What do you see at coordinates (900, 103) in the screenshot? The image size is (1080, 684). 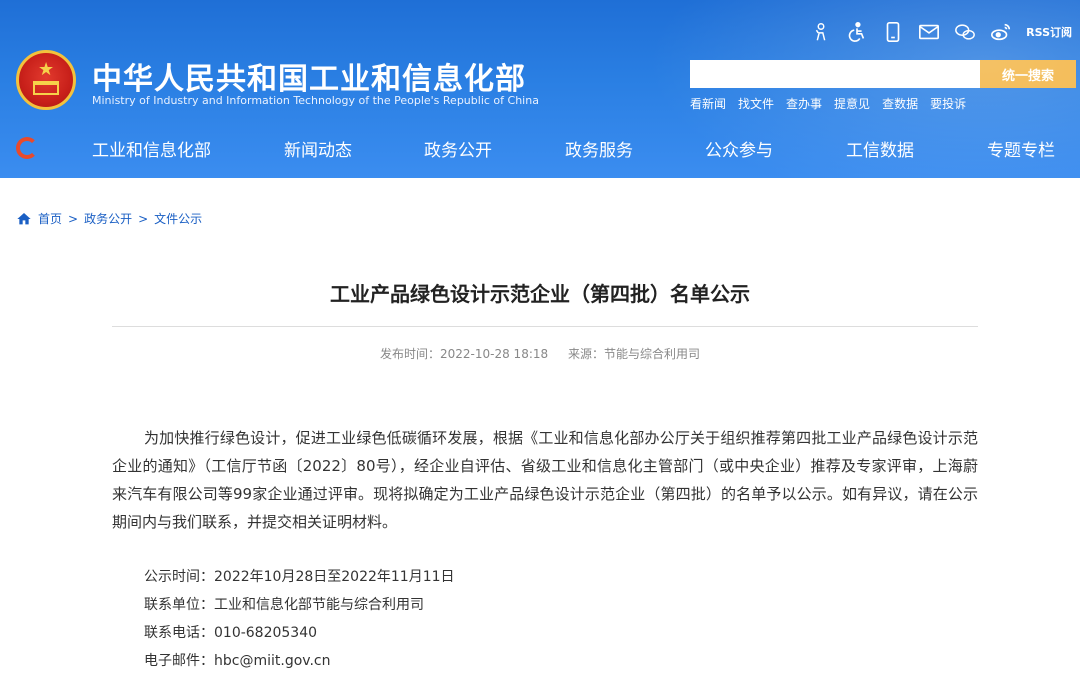 I see `quick-link-data: 查数据` at bounding box center [900, 103].